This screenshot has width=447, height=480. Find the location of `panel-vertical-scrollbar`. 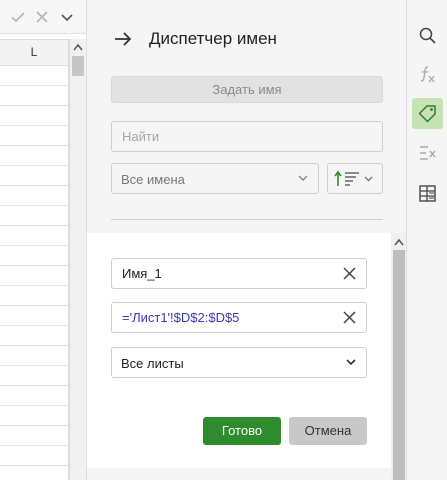

panel-vertical-scrollbar is located at coordinates (399, 356).